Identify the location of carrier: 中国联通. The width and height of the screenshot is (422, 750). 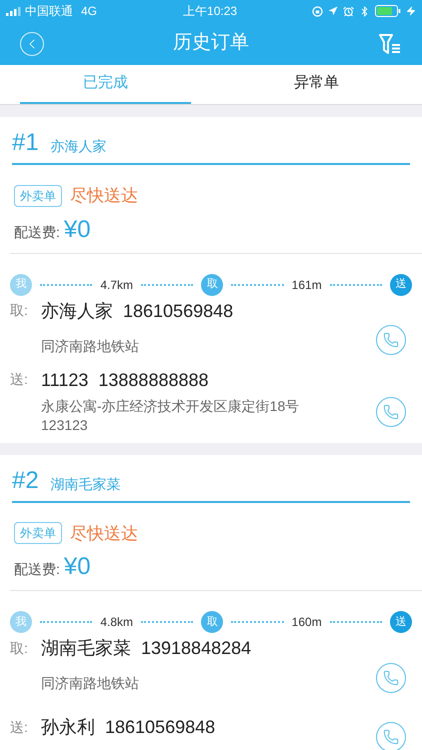
(49, 11).